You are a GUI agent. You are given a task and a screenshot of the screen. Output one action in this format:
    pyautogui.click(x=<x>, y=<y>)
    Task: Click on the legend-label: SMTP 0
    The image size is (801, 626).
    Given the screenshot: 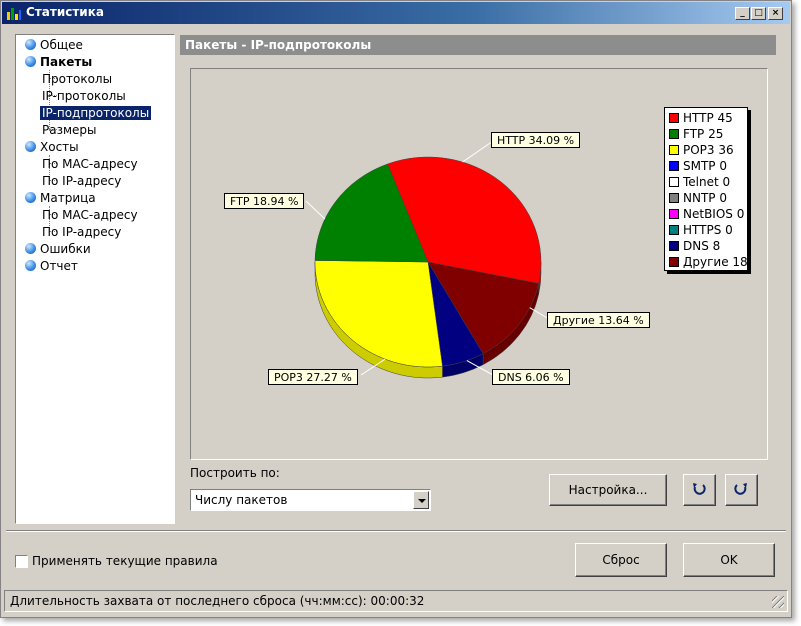 What is the action you would take?
    pyautogui.click(x=705, y=166)
    